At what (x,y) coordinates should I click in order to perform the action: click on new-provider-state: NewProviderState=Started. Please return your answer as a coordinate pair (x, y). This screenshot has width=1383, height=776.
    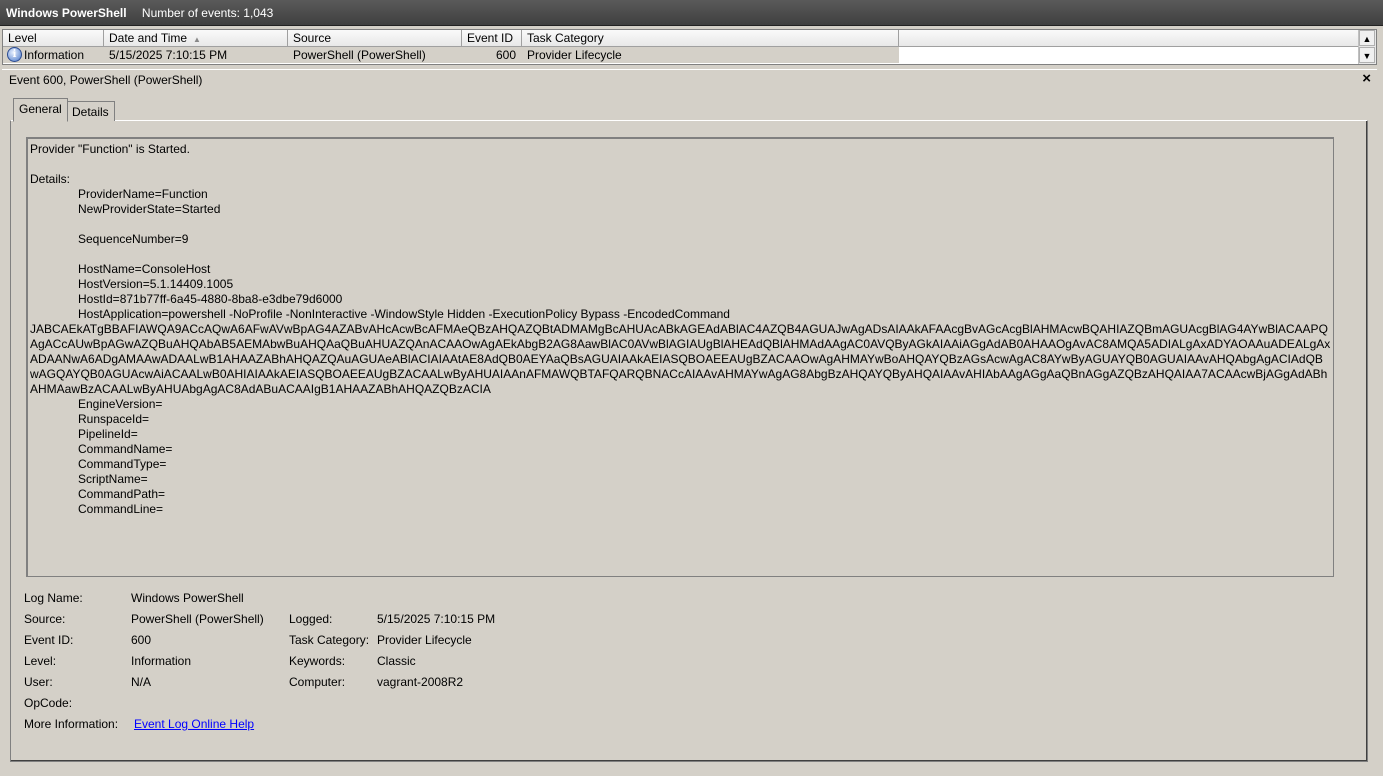
    Looking at the image, I should click on (149, 209).